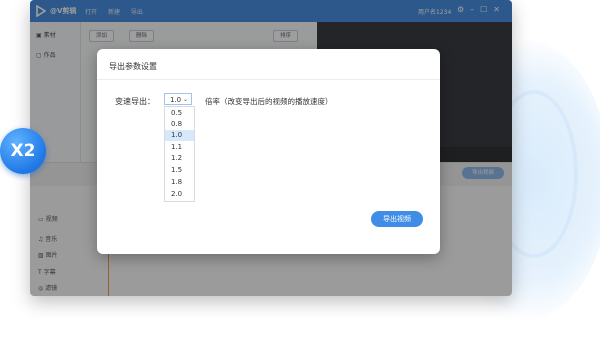 The width and height of the screenshot is (600, 340). I want to click on chevron-down-icon: ⌄, so click(185, 99).